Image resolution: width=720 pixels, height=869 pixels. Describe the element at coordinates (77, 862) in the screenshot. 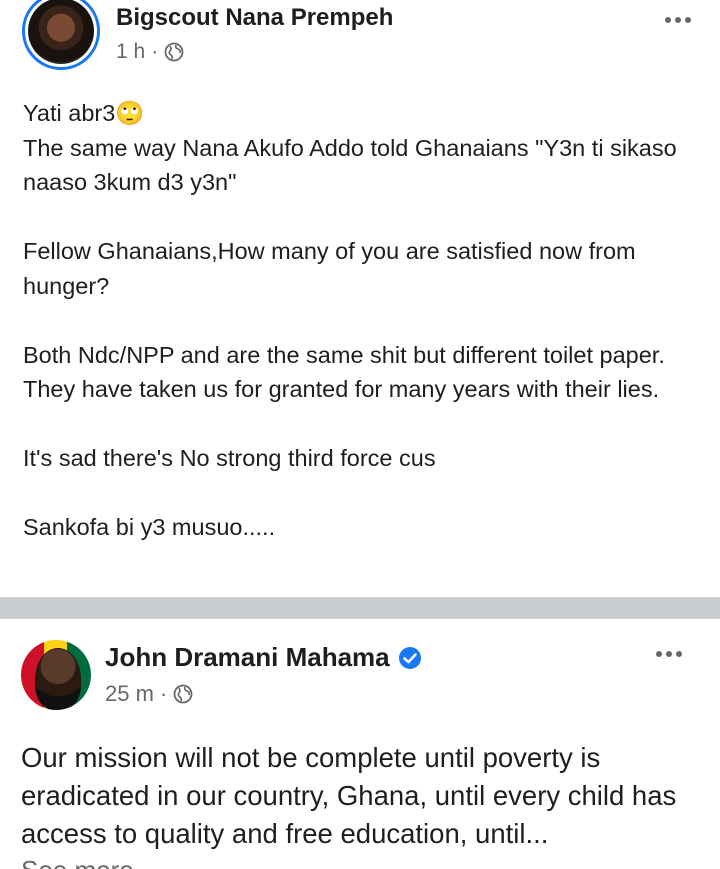

I see `see-more-link: See more` at that location.